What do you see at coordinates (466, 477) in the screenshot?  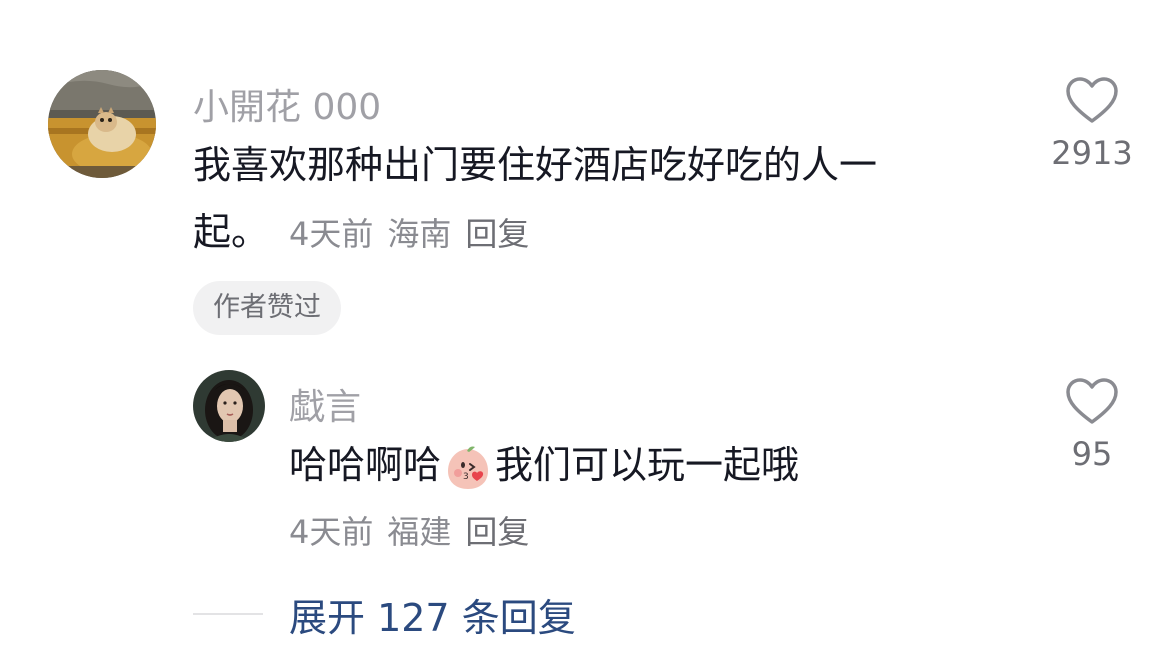 I see `svg-text: 3` at bounding box center [466, 477].